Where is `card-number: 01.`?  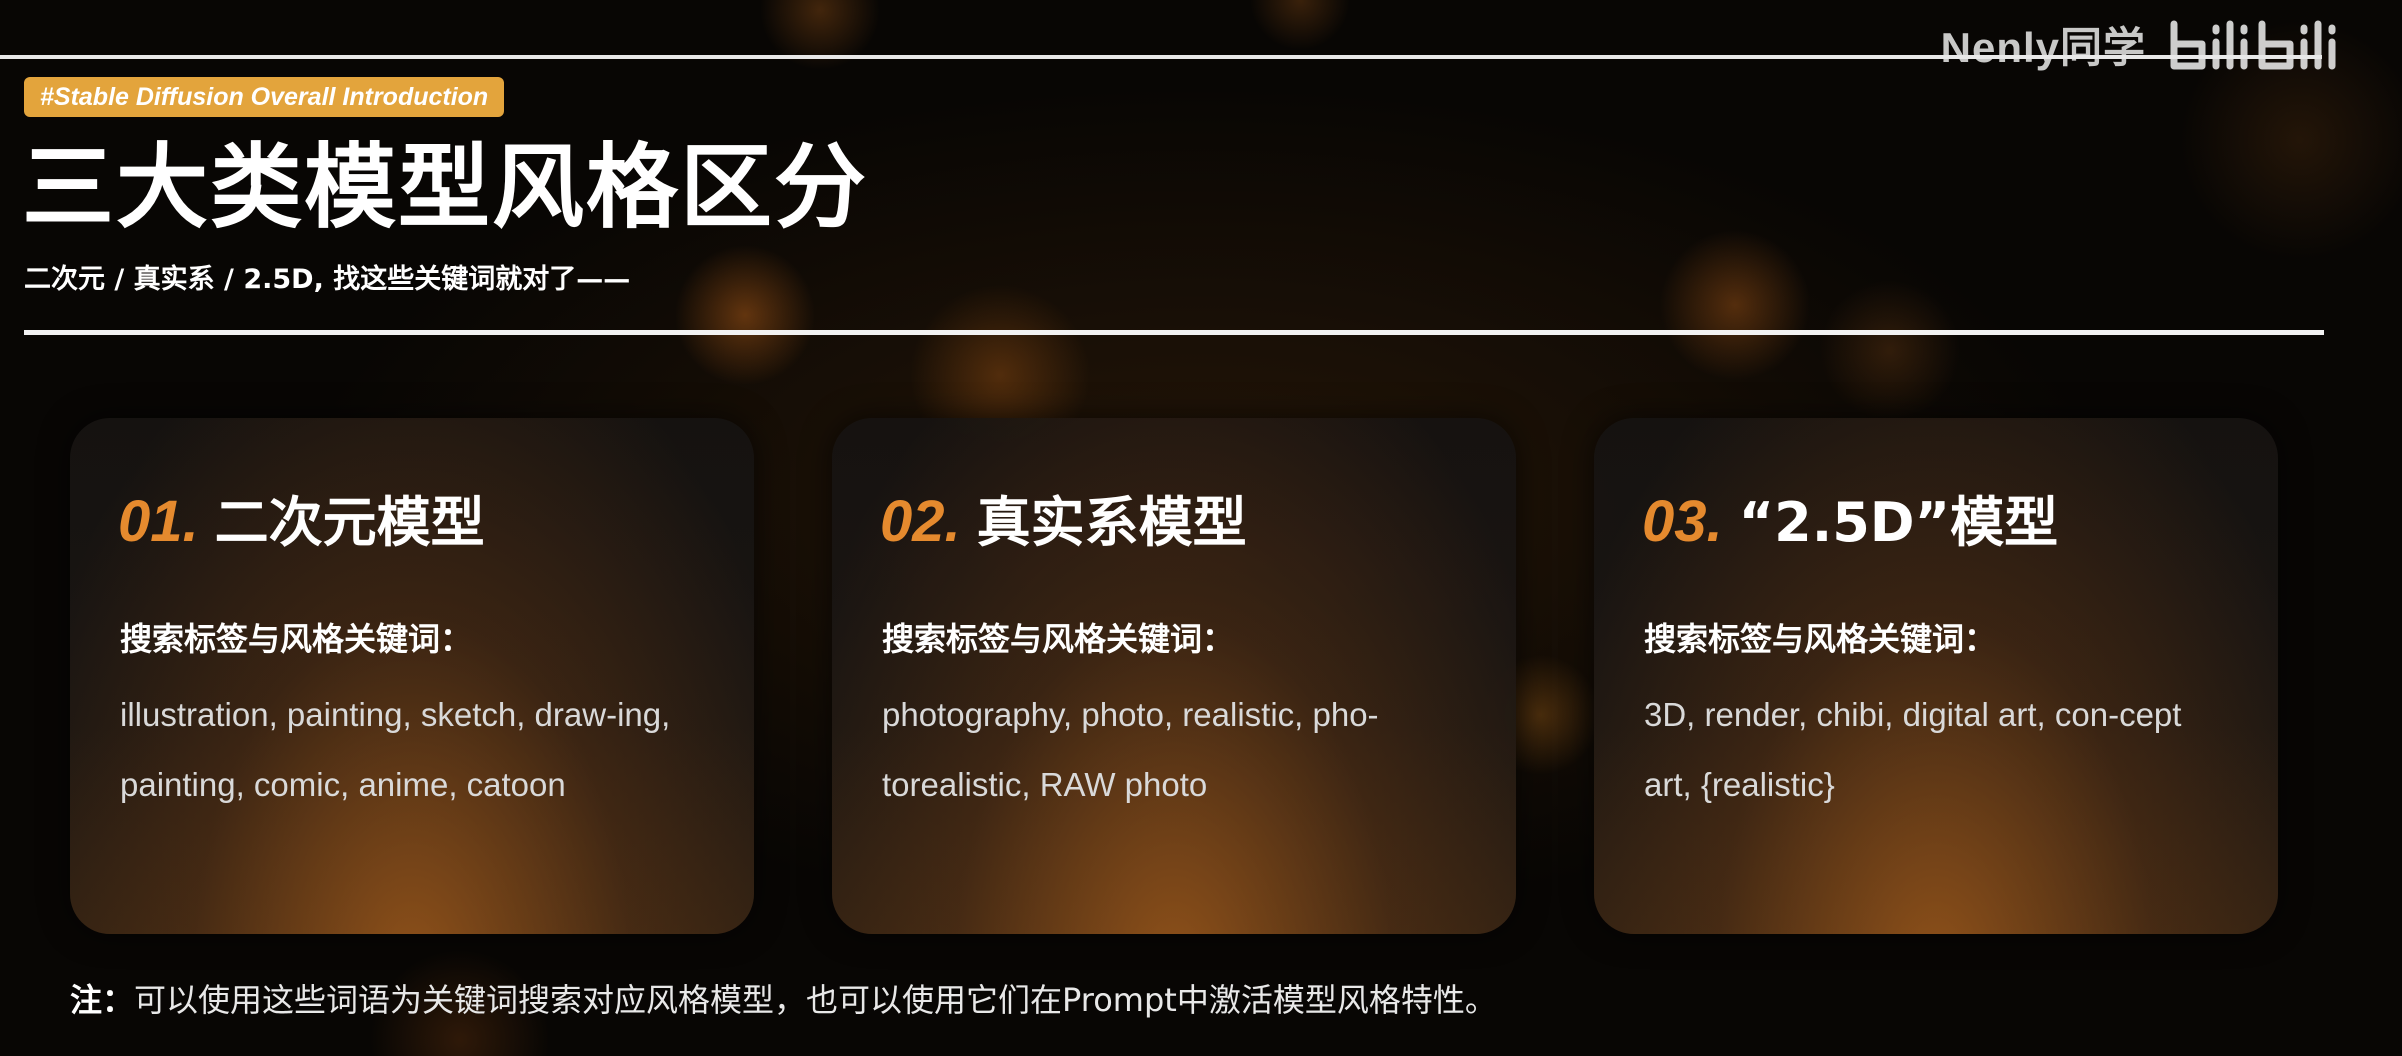 card-number: 01. is located at coordinates (158, 521).